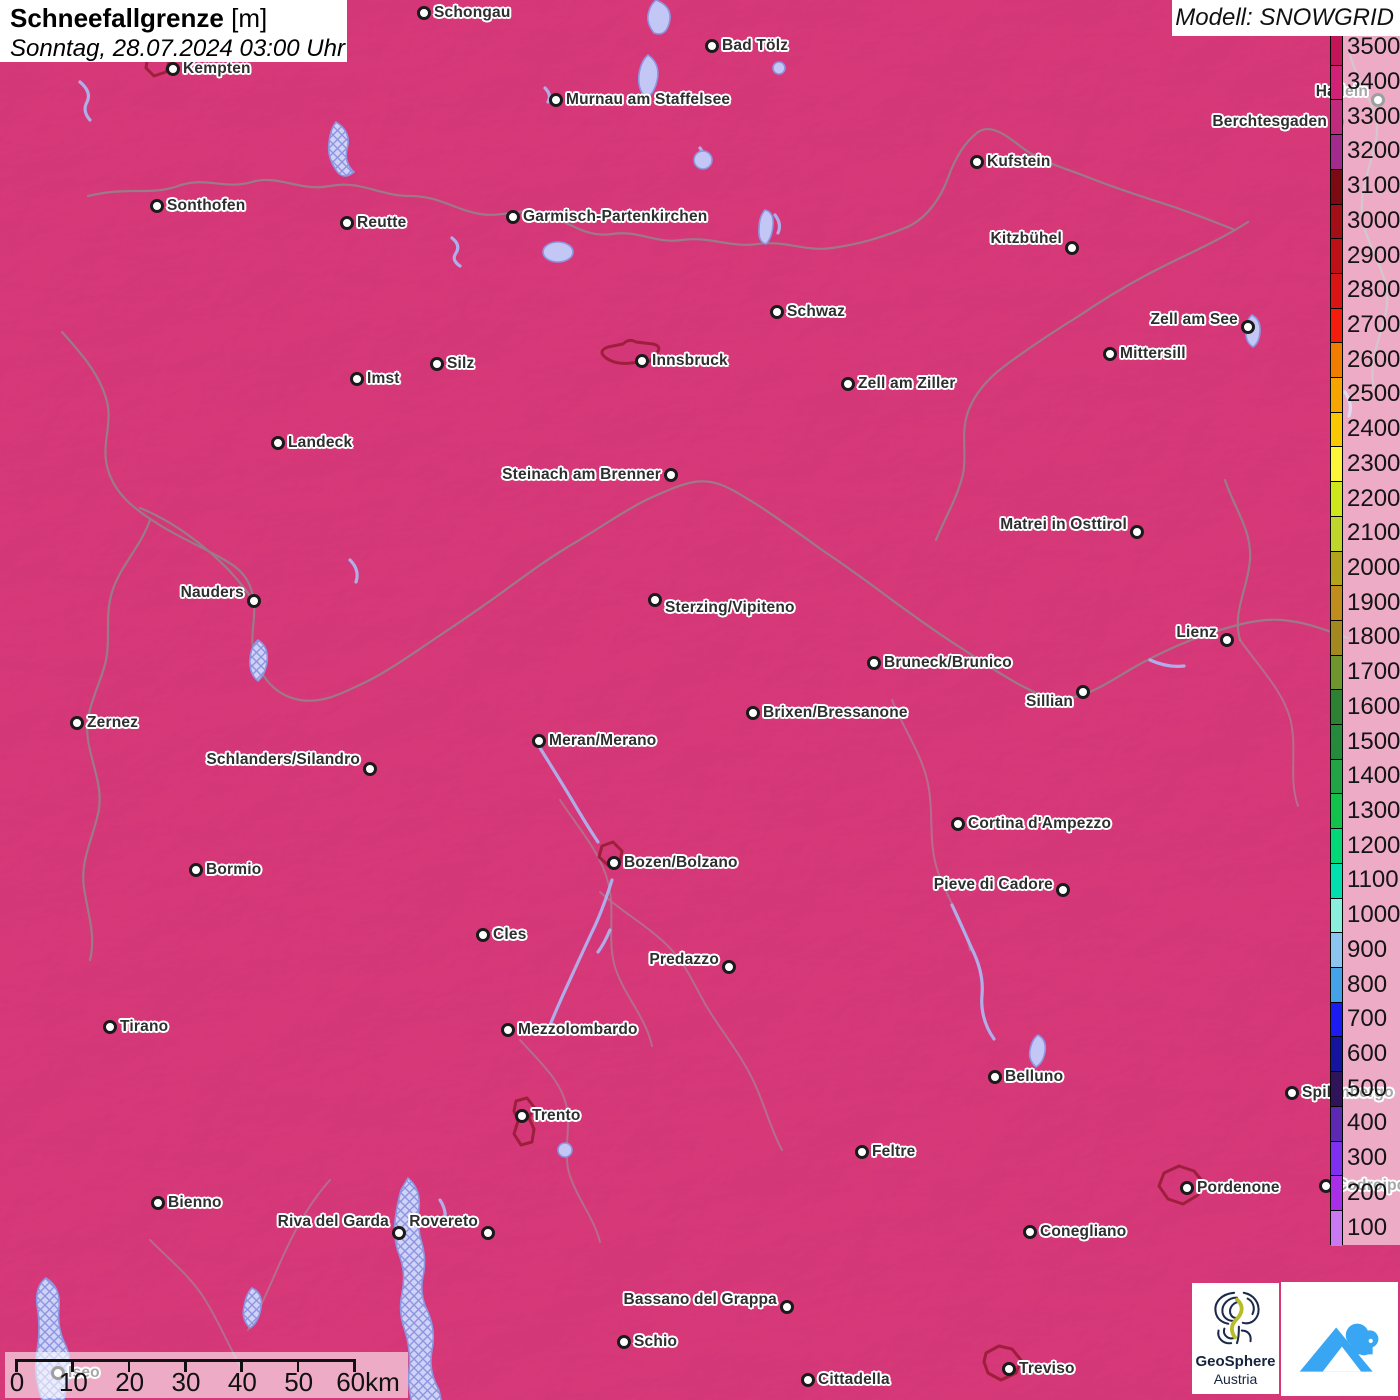  What do you see at coordinates (556, 1115) in the screenshot?
I see `city-label: Trento` at bounding box center [556, 1115].